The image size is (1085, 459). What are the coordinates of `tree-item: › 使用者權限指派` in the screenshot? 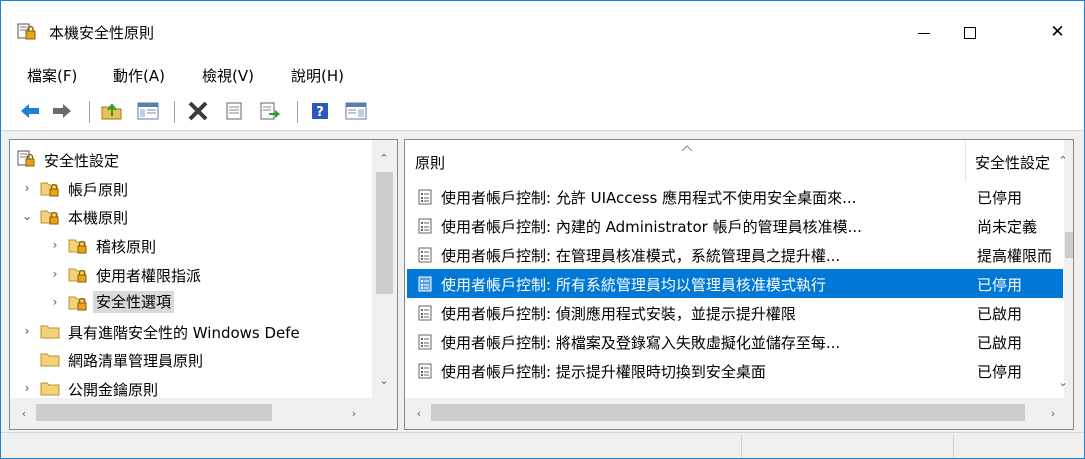 It's located at (190, 274).